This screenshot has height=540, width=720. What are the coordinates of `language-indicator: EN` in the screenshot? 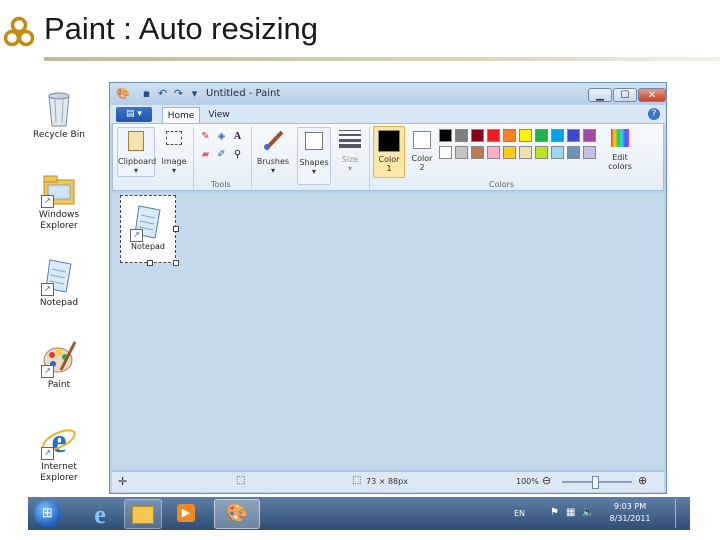 It's located at (519, 513).